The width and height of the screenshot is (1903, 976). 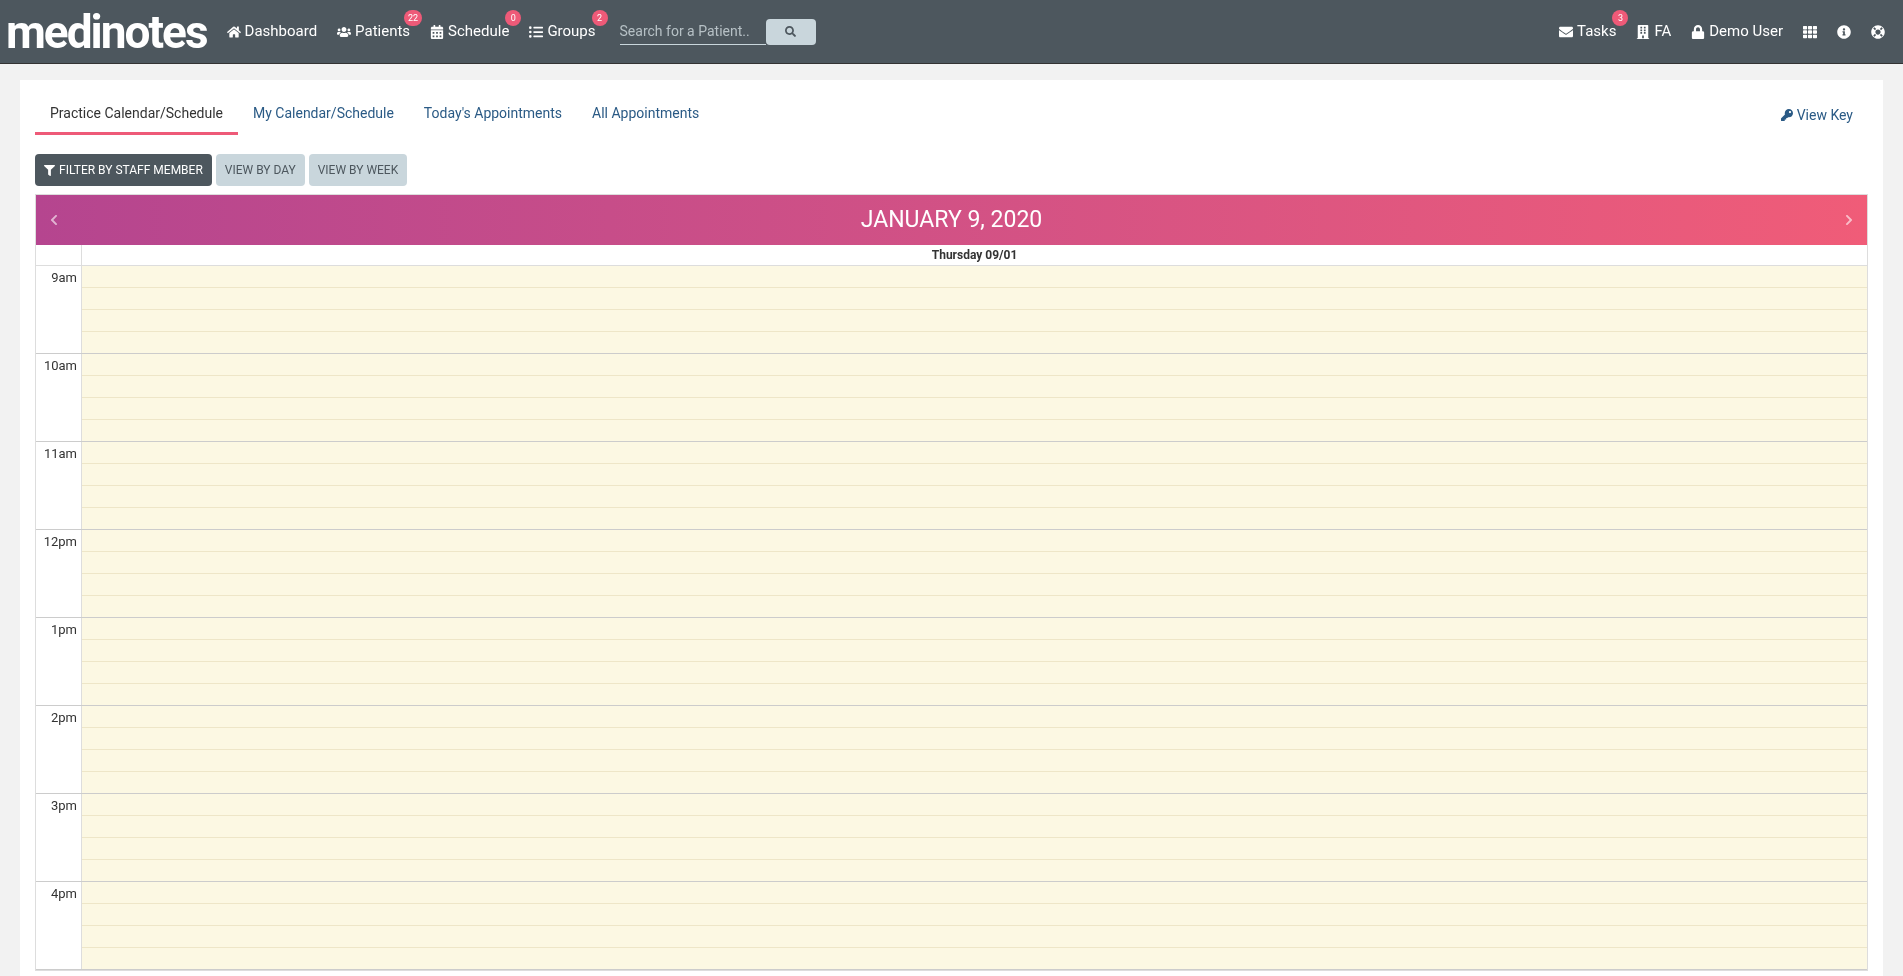 I want to click on search-button, so click(x=790, y=31).